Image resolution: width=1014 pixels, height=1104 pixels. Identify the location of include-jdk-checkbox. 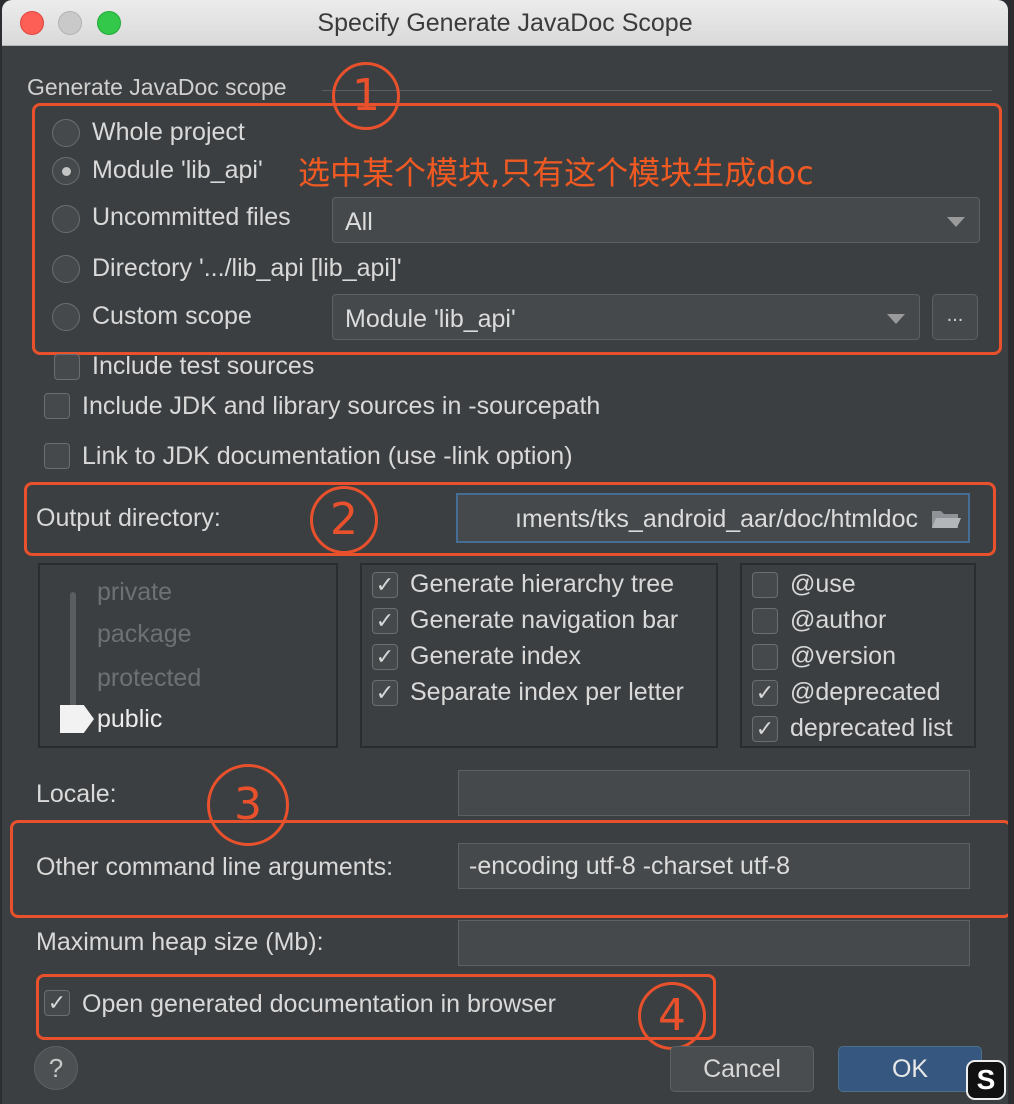
(57, 406).